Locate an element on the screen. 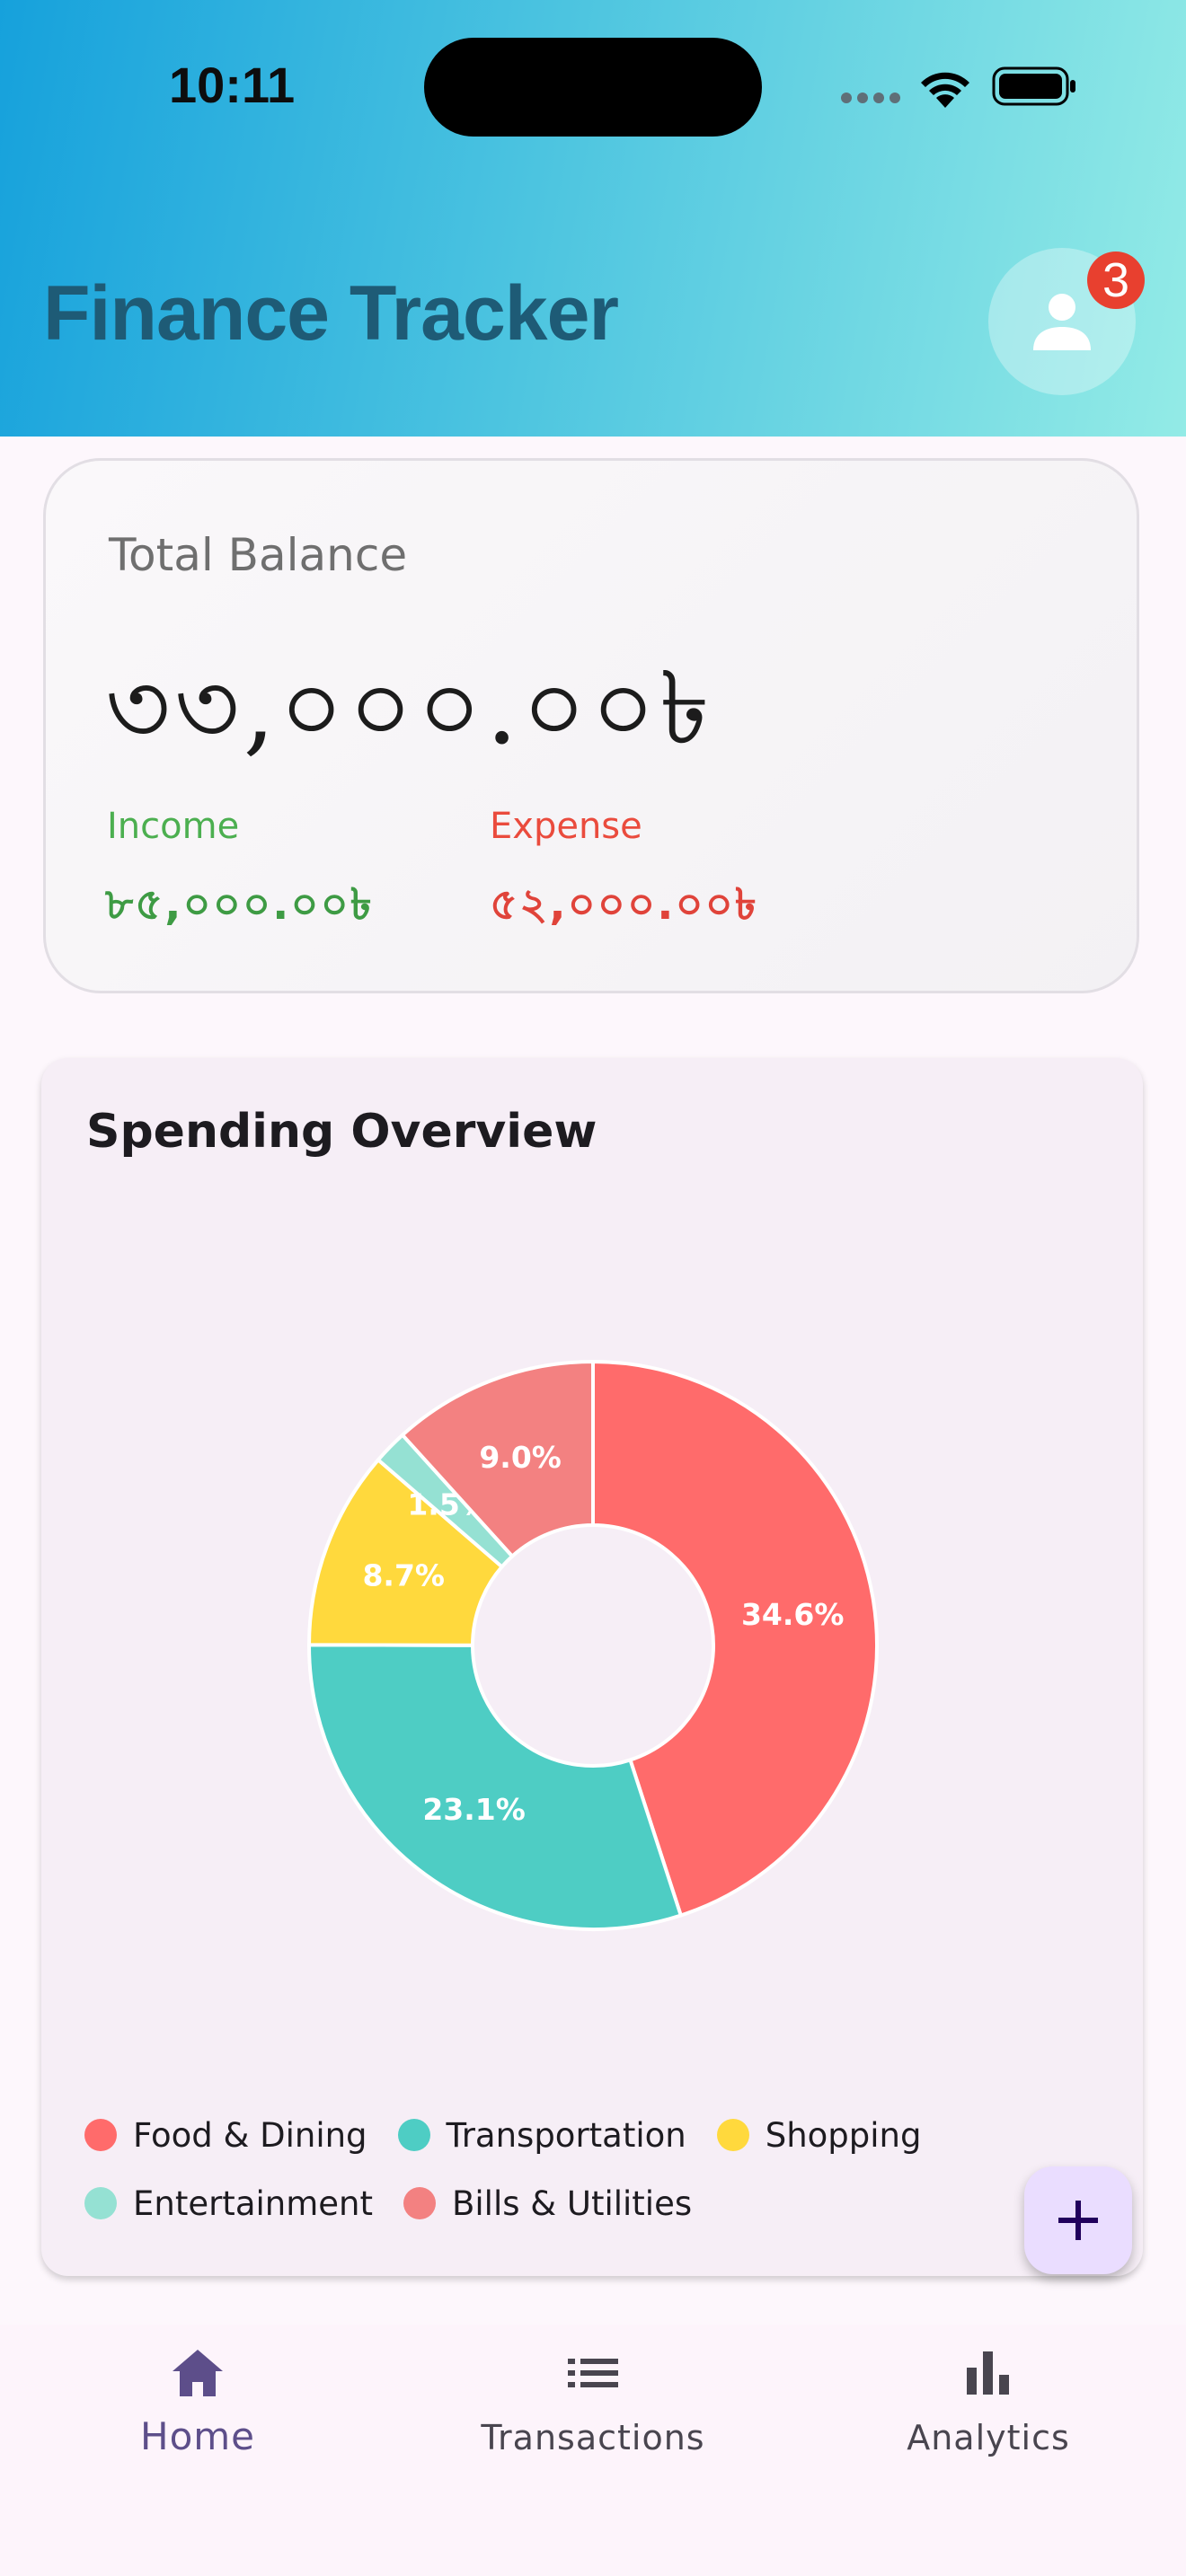 This screenshot has height=2576, width=1186. notification-badge: 3 is located at coordinates (1116, 280).